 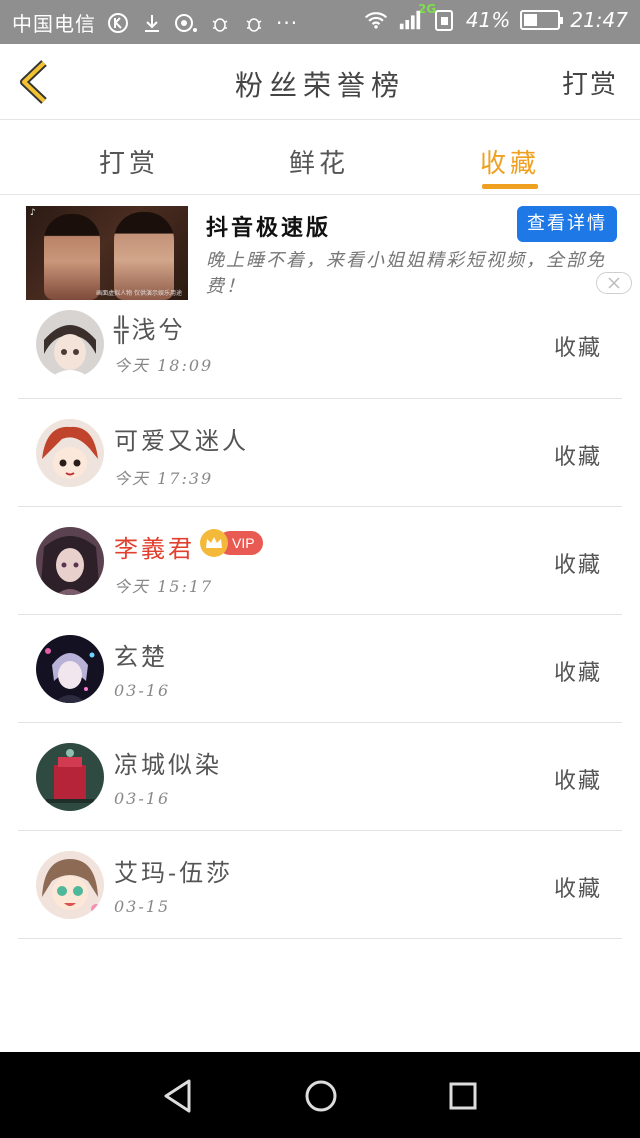 What do you see at coordinates (152, 23) in the screenshot?
I see `download-icon` at bounding box center [152, 23].